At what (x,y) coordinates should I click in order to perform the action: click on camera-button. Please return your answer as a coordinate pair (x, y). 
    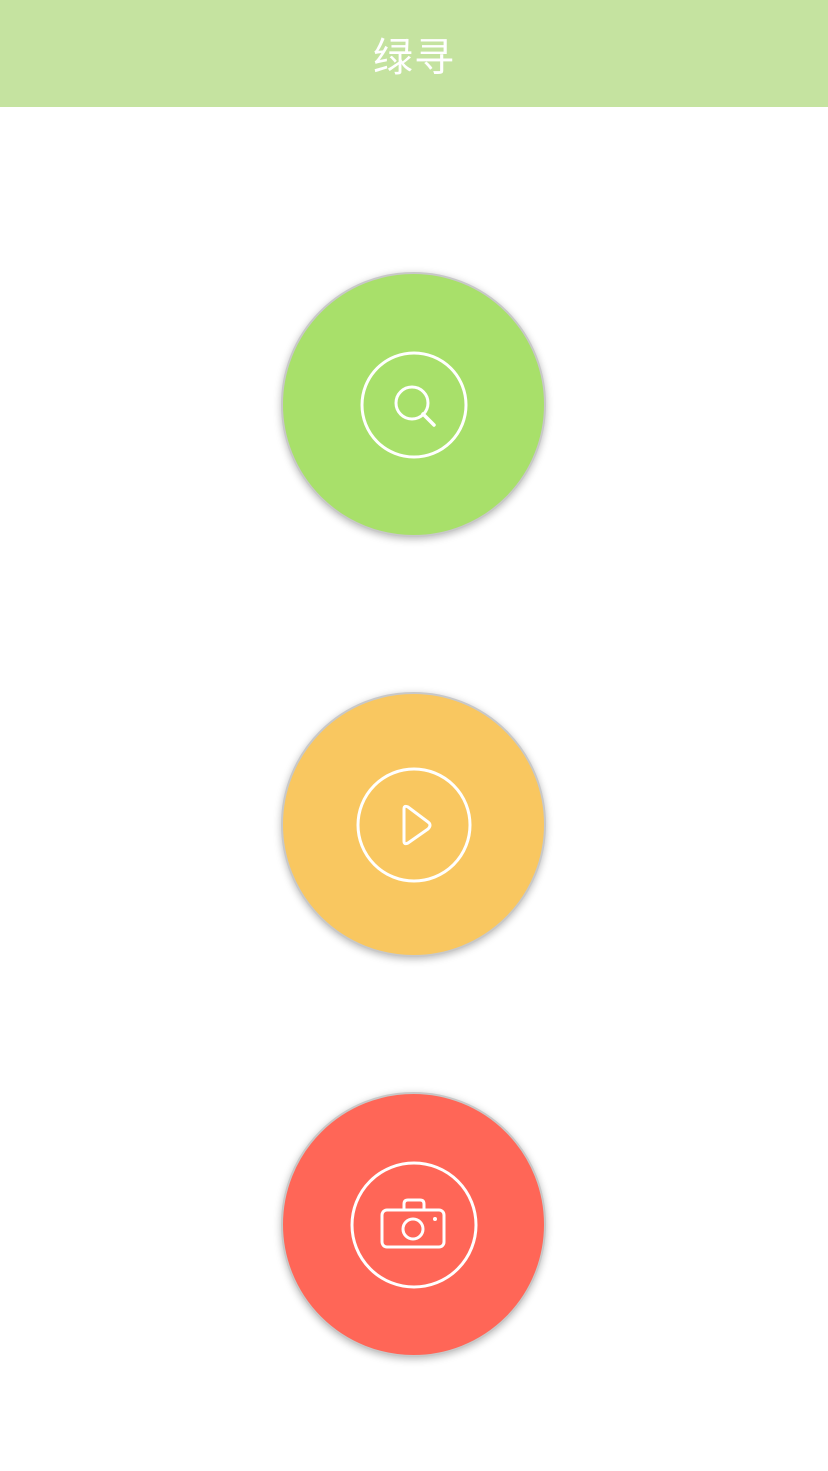
    Looking at the image, I should click on (413, 1224).